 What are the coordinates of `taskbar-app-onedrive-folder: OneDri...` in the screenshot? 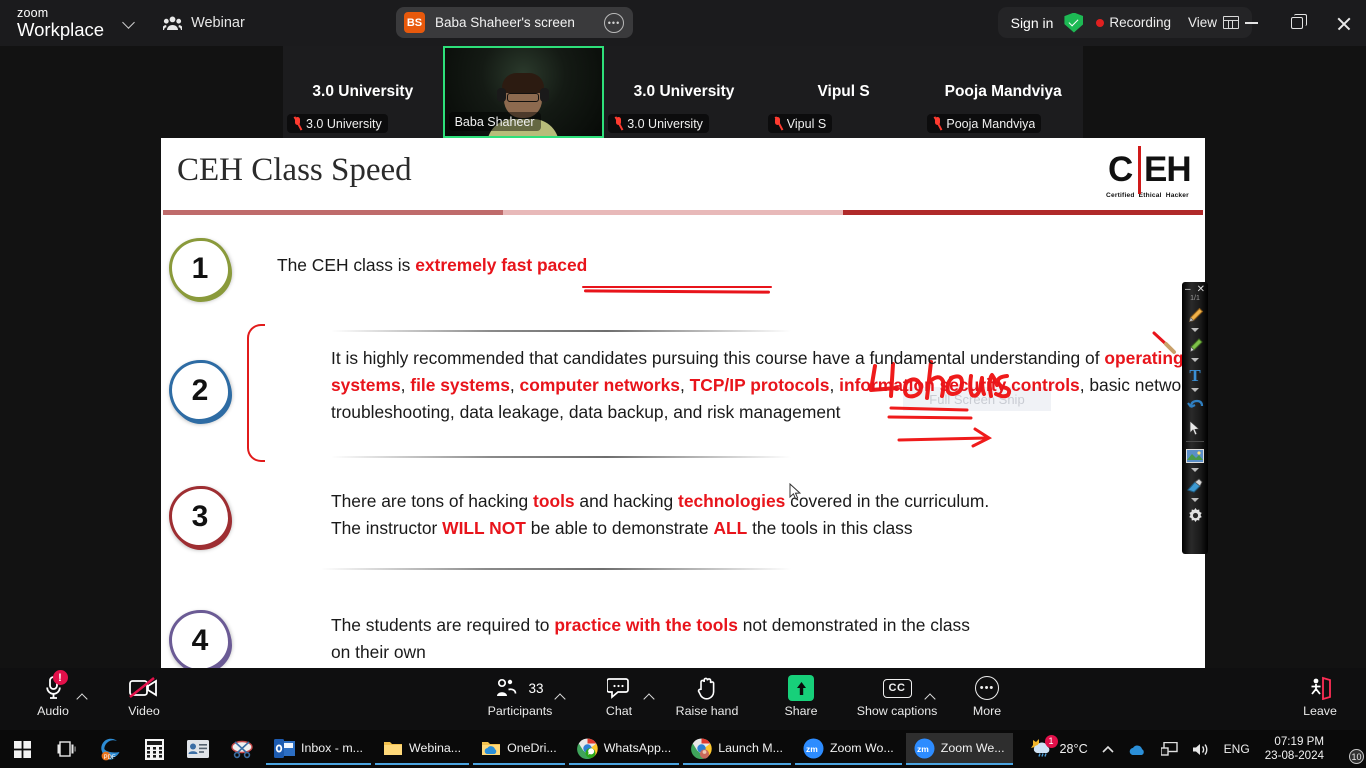 It's located at (519, 749).